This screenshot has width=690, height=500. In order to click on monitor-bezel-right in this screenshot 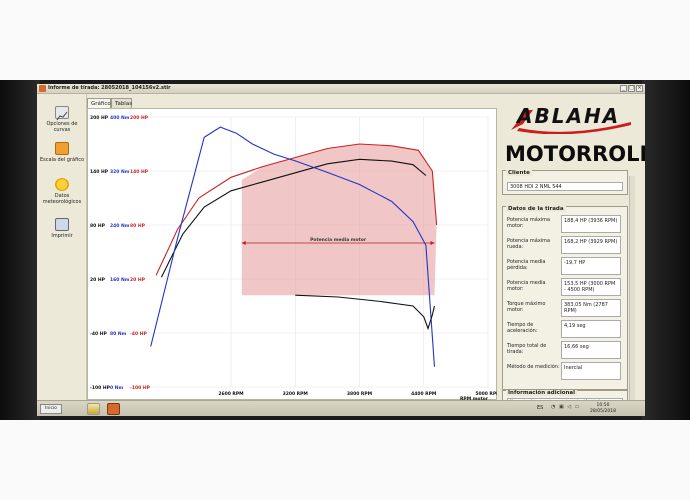, I will do `click(666, 250)`.